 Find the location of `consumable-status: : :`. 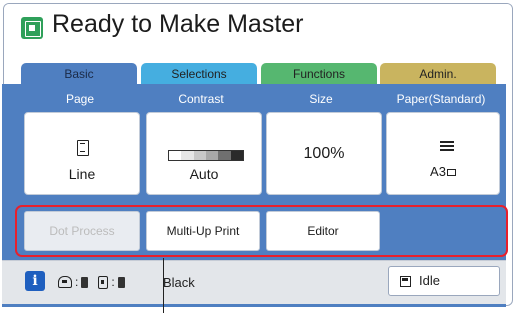

consumable-status: : : is located at coordinates (91, 282).